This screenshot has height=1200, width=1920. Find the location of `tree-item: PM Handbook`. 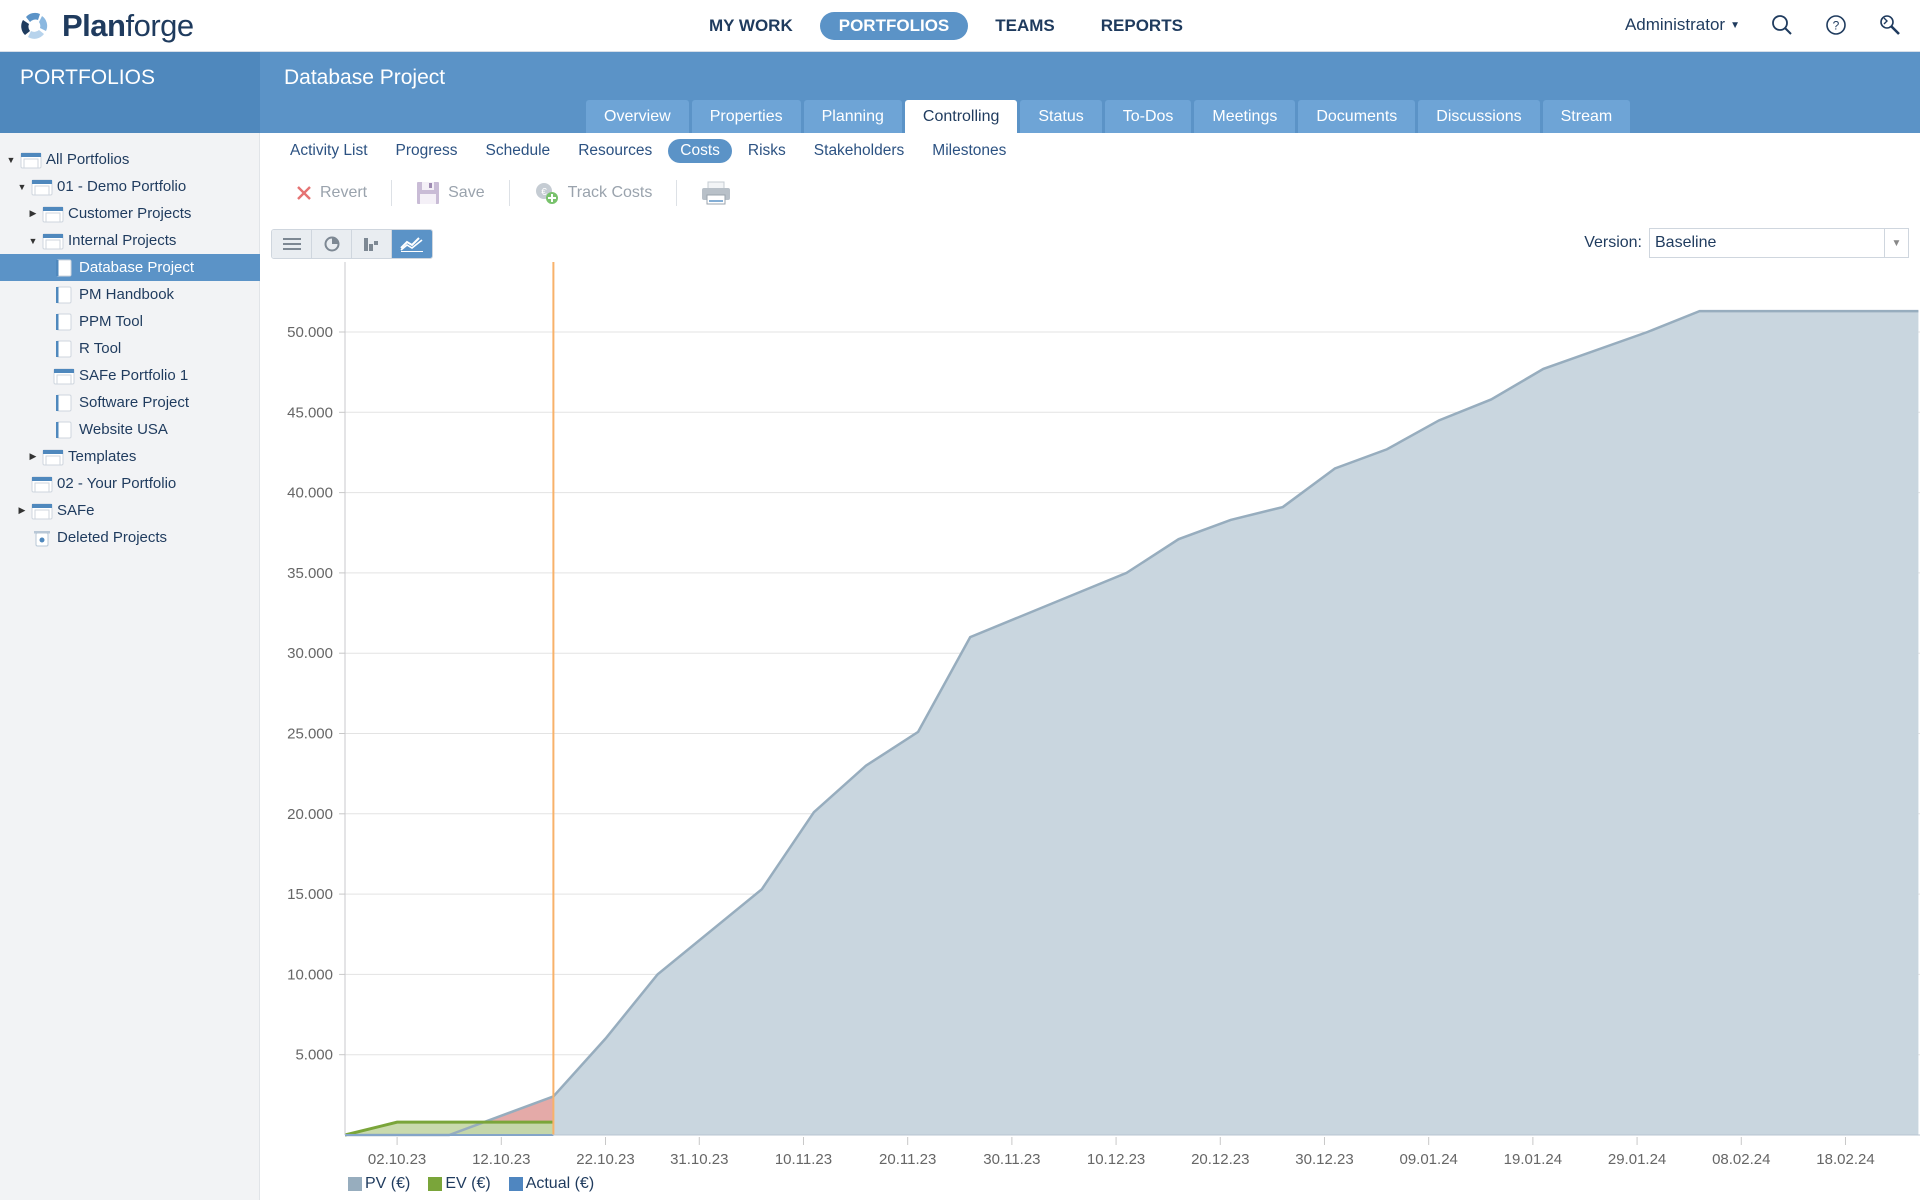

tree-item: PM Handbook is located at coordinates (130, 294).